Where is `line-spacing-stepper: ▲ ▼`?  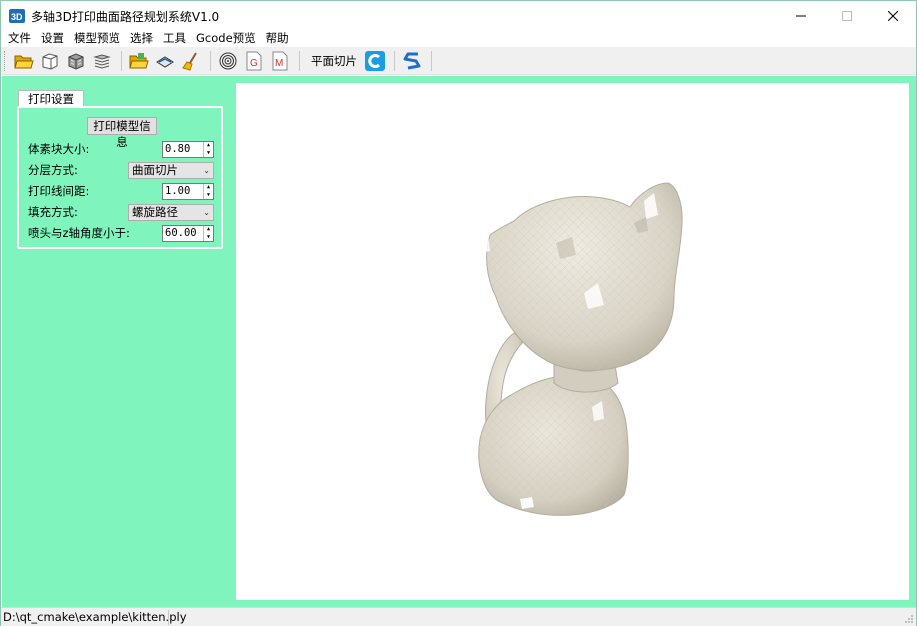 line-spacing-stepper: ▲ ▼ is located at coordinates (208, 191).